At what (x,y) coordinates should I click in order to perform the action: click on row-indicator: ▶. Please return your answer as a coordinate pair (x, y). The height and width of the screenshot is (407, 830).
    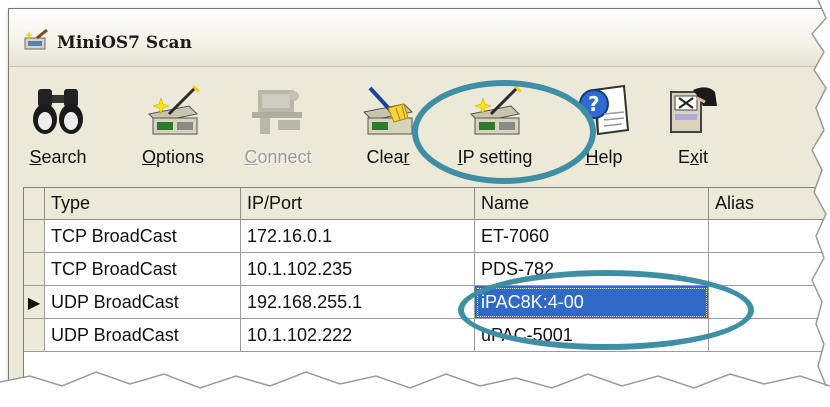
    Looking at the image, I should click on (34, 302).